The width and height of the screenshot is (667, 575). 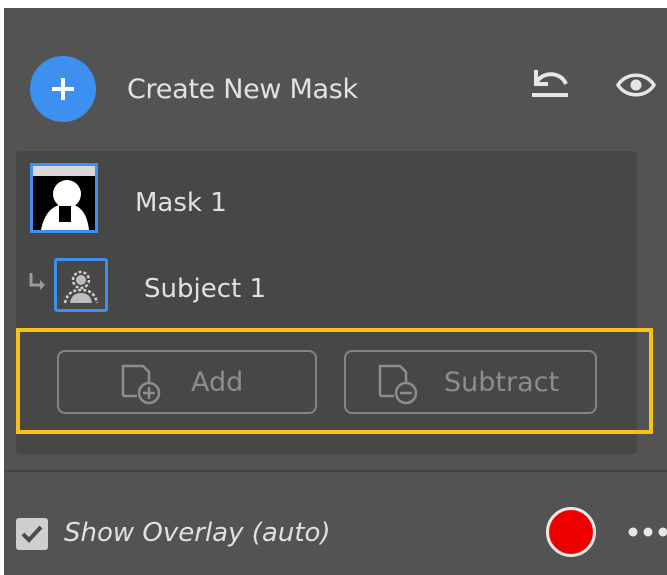 I want to click on subject-item-label: Subject 1, so click(x=205, y=289).